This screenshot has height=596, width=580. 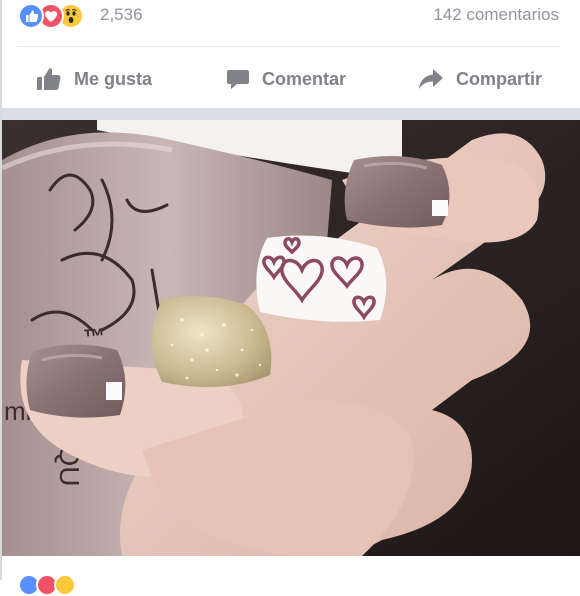 What do you see at coordinates (304, 78) in the screenshot?
I see `comment-label: Comentar` at bounding box center [304, 78].